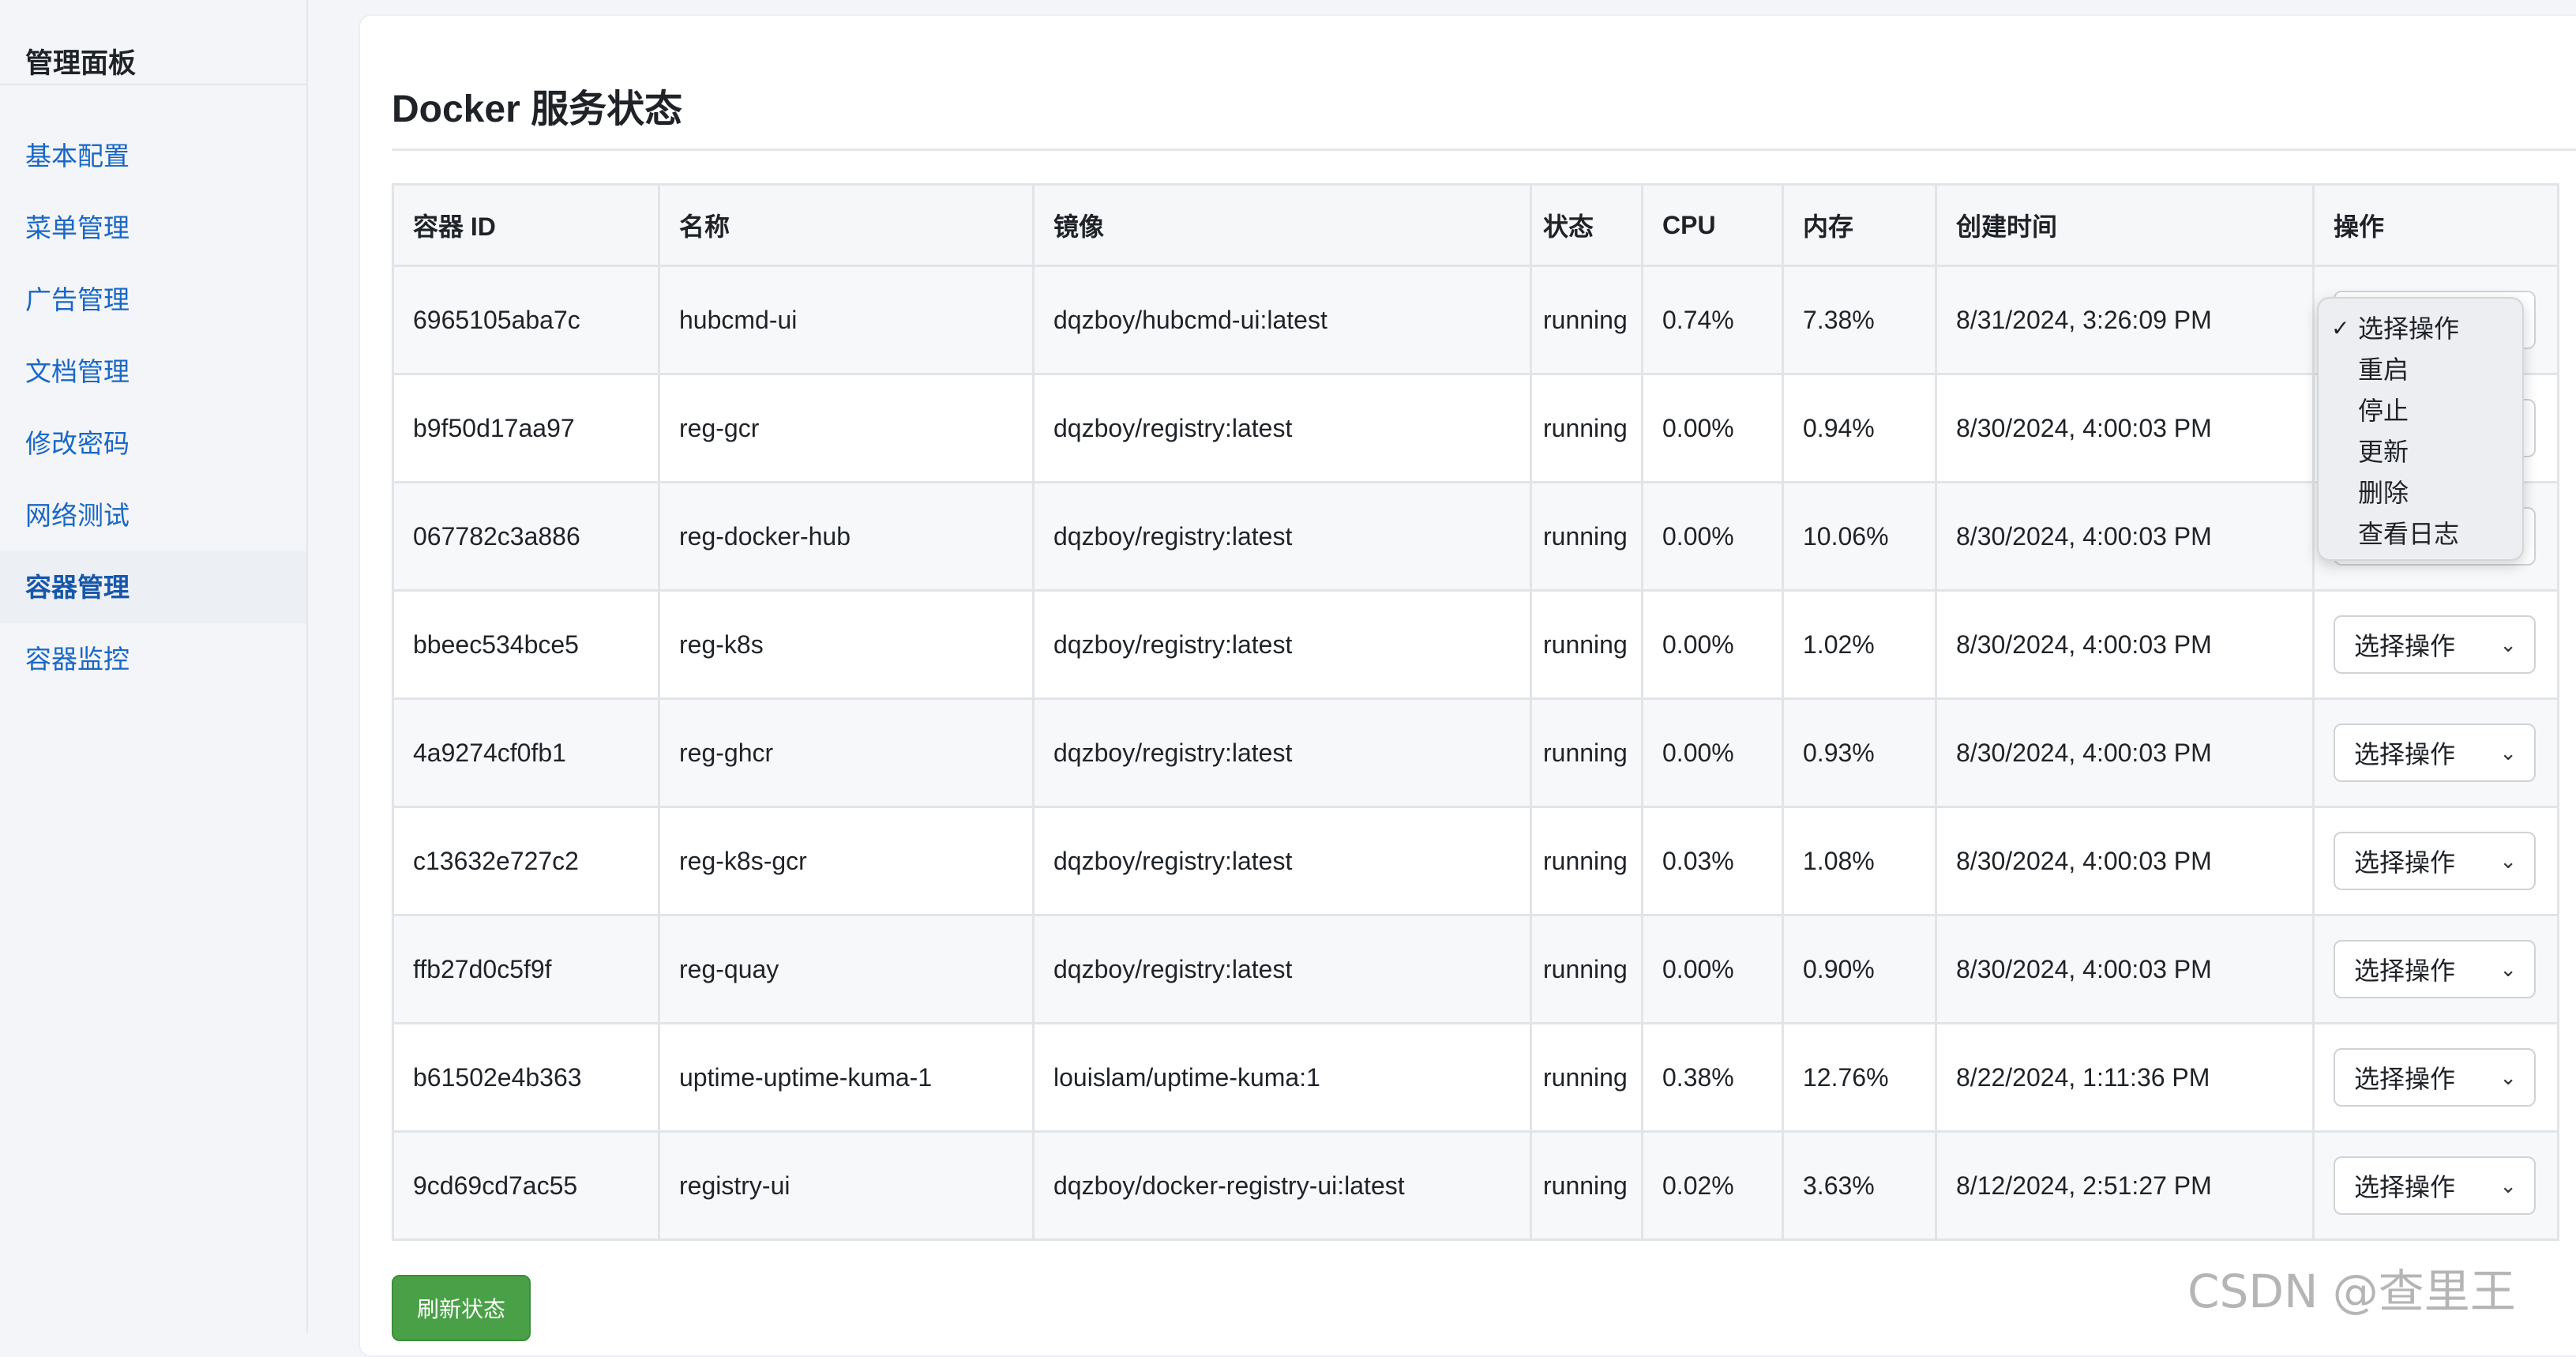 This screenshot has height=1357, width=2576. What do you see at coordinates (1484, 149) in the screenshot?
I see `title-divider` at bounding box center [1484, 149].